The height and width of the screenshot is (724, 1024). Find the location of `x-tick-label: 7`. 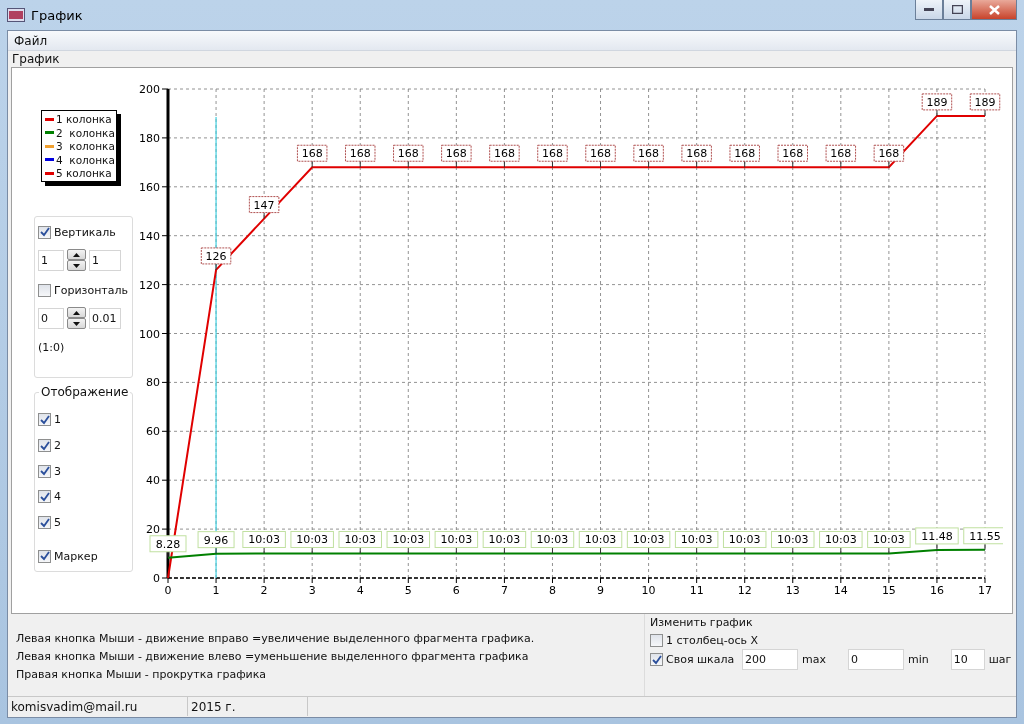

x-tick-label: 7 is located at coordinates (504, 590).